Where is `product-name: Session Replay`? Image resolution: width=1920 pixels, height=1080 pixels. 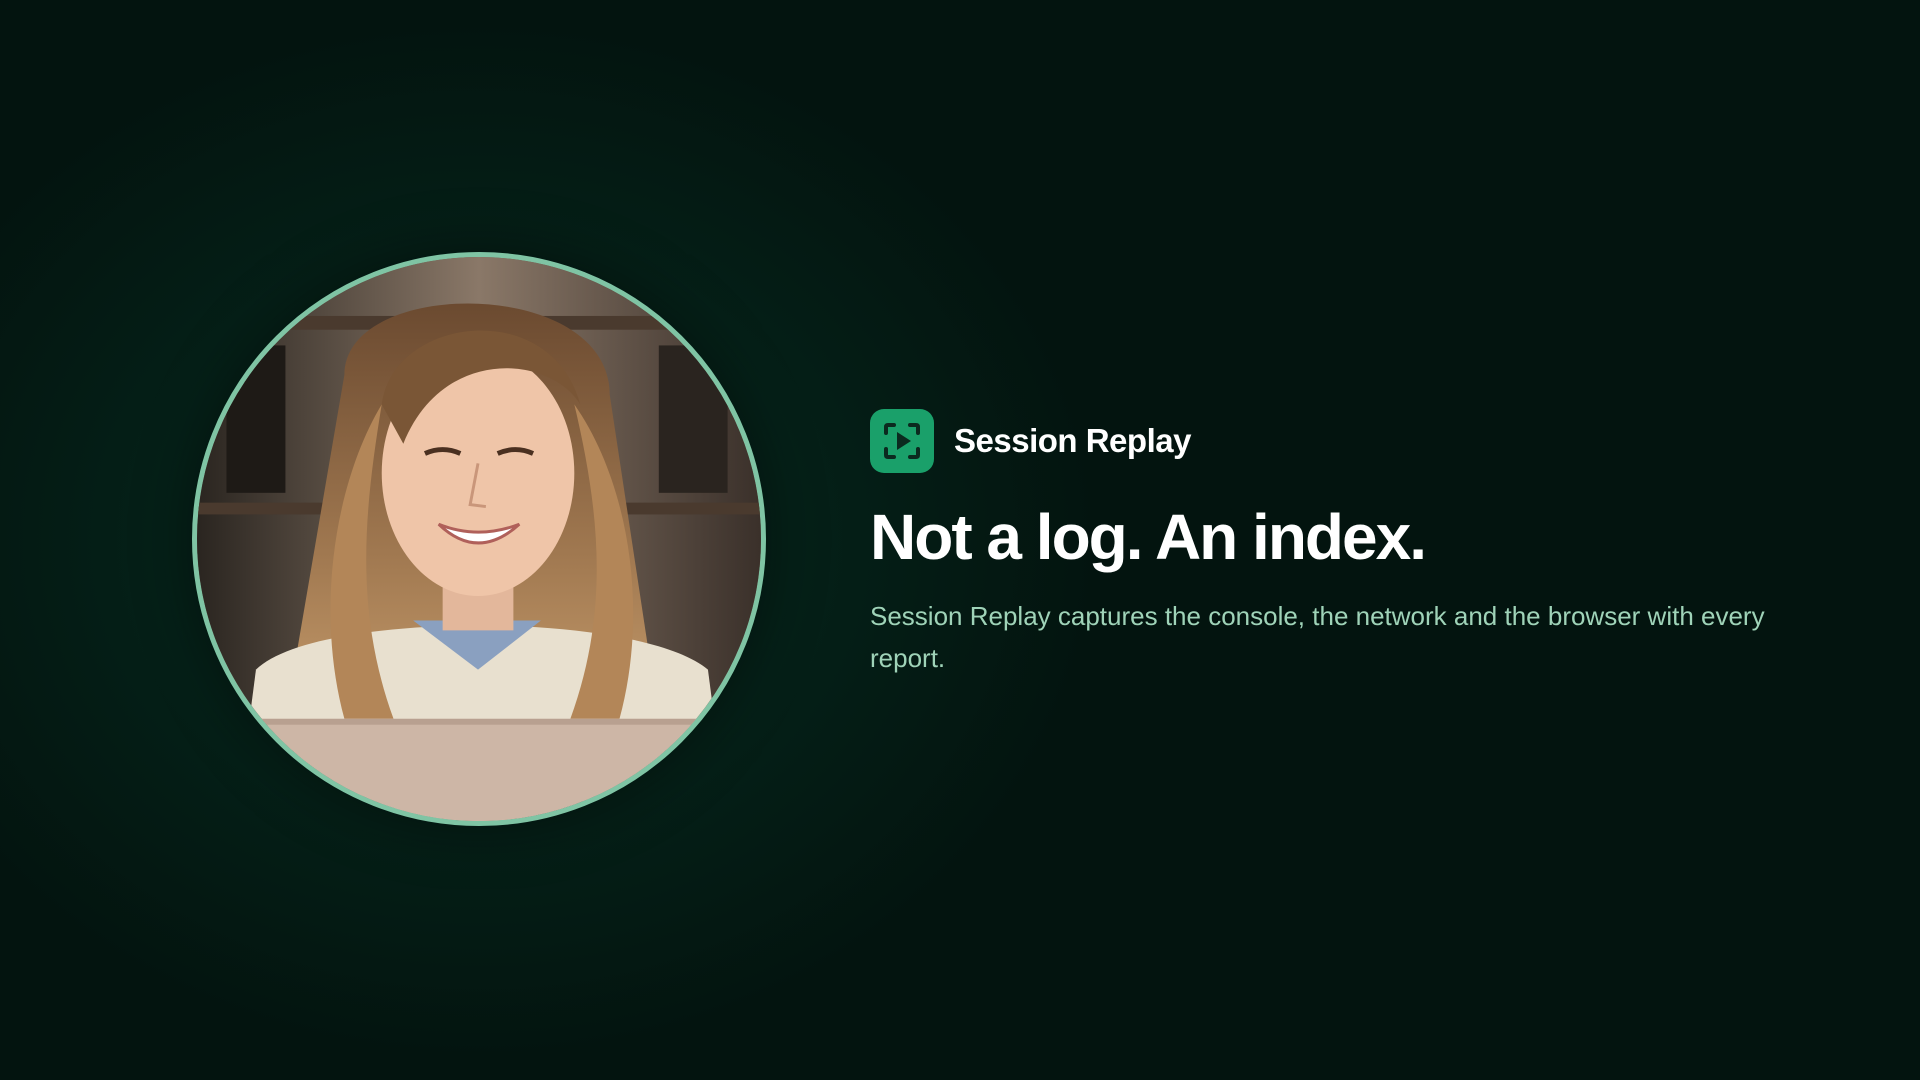
product-name: Session Replay is located at coordinates (1072, 440).